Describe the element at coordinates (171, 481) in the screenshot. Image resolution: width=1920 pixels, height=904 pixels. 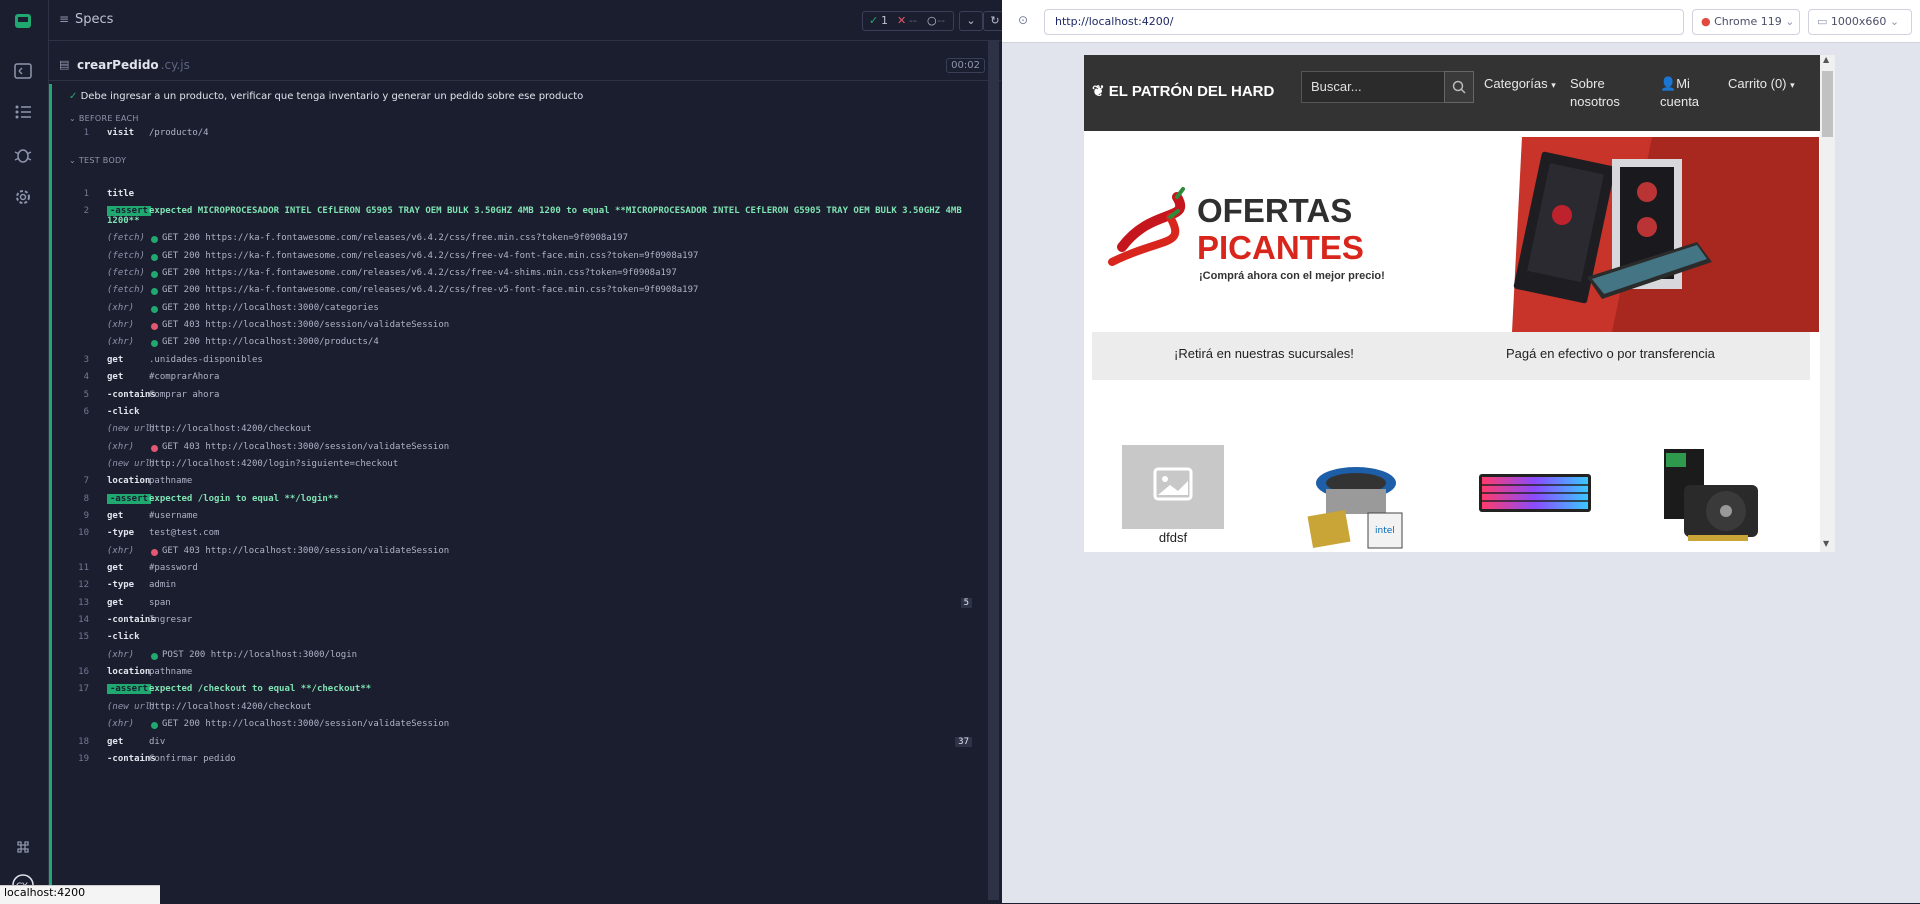
I see `command-message: pathname` at that location.